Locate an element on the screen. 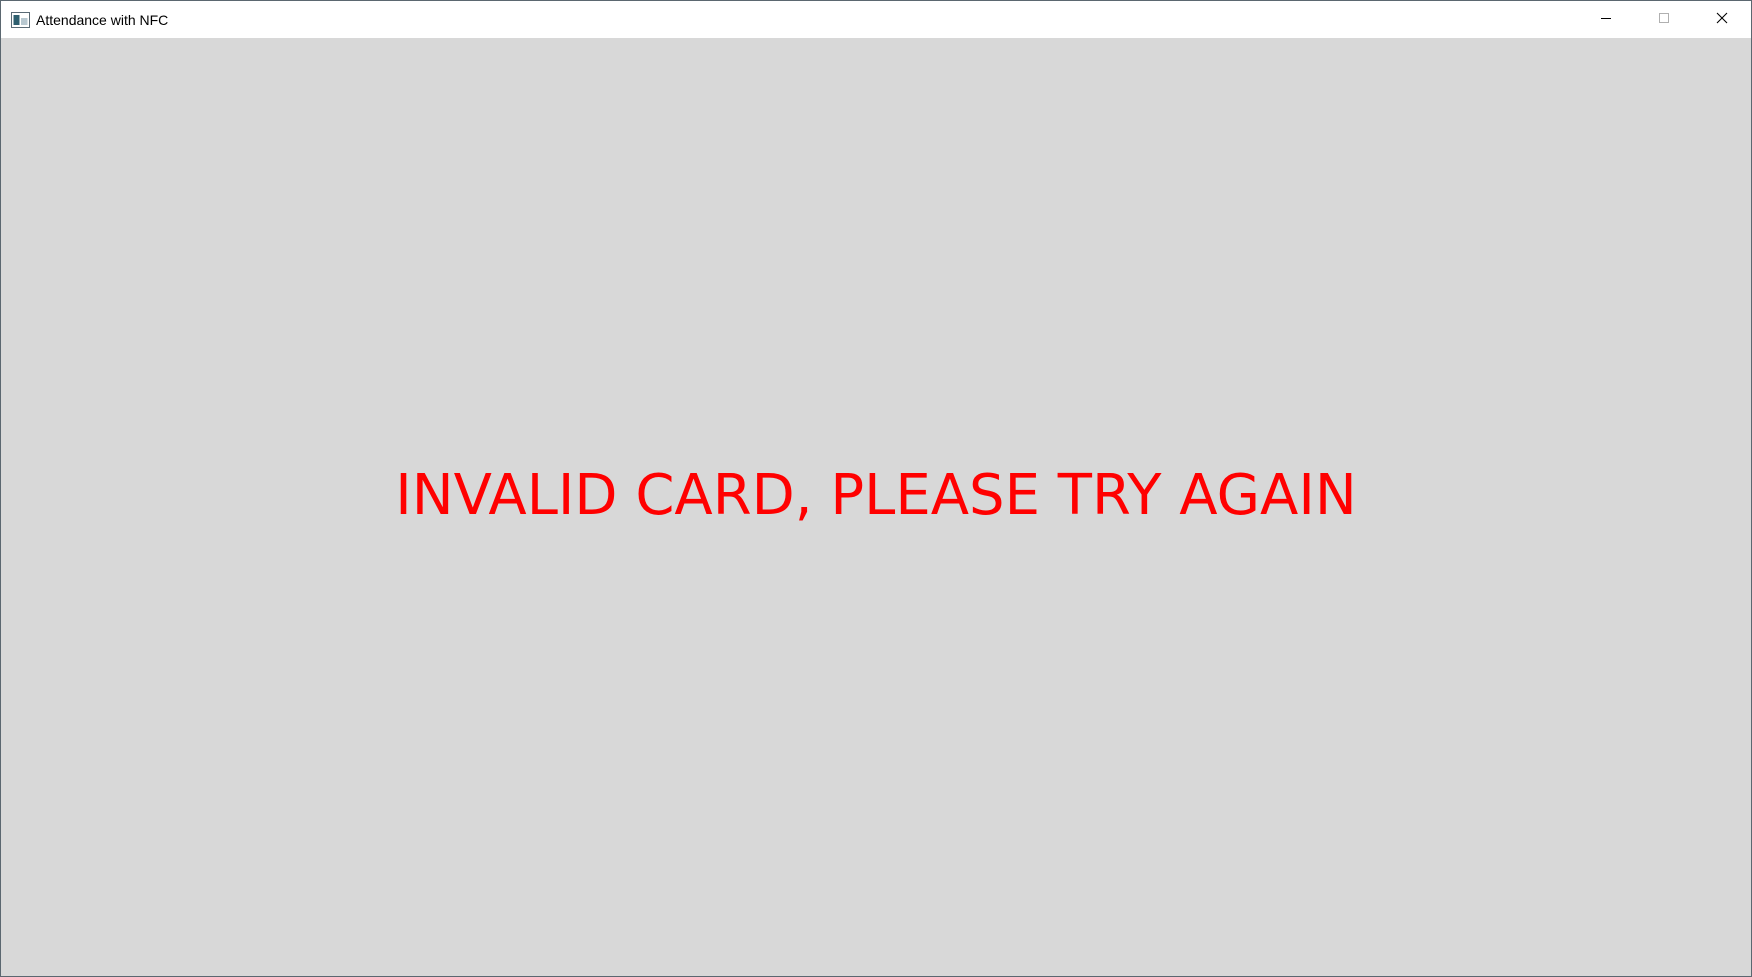 The width and height of the screenshot is (1752, 977). window-controls is located at coordinates (1664, 19).